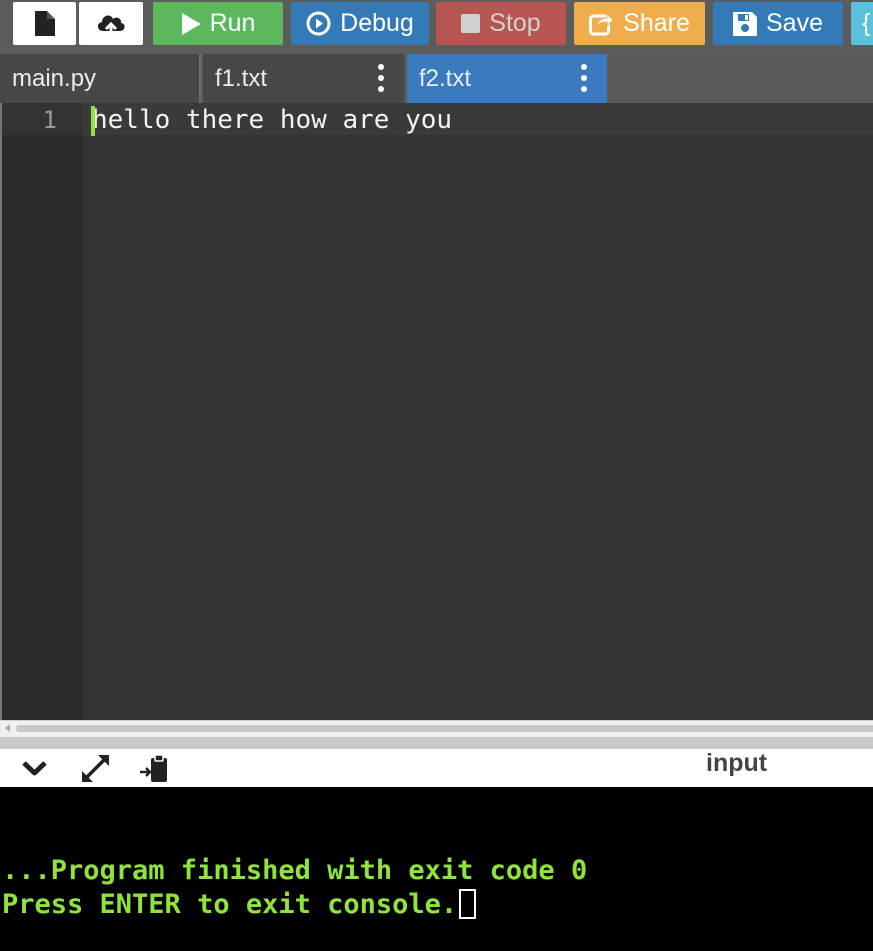 The height and width of the screenshot is (951, 873). Describe the element at coordinates (54, 78) in the screenshot. I see `tab-label: main.py` at that location.